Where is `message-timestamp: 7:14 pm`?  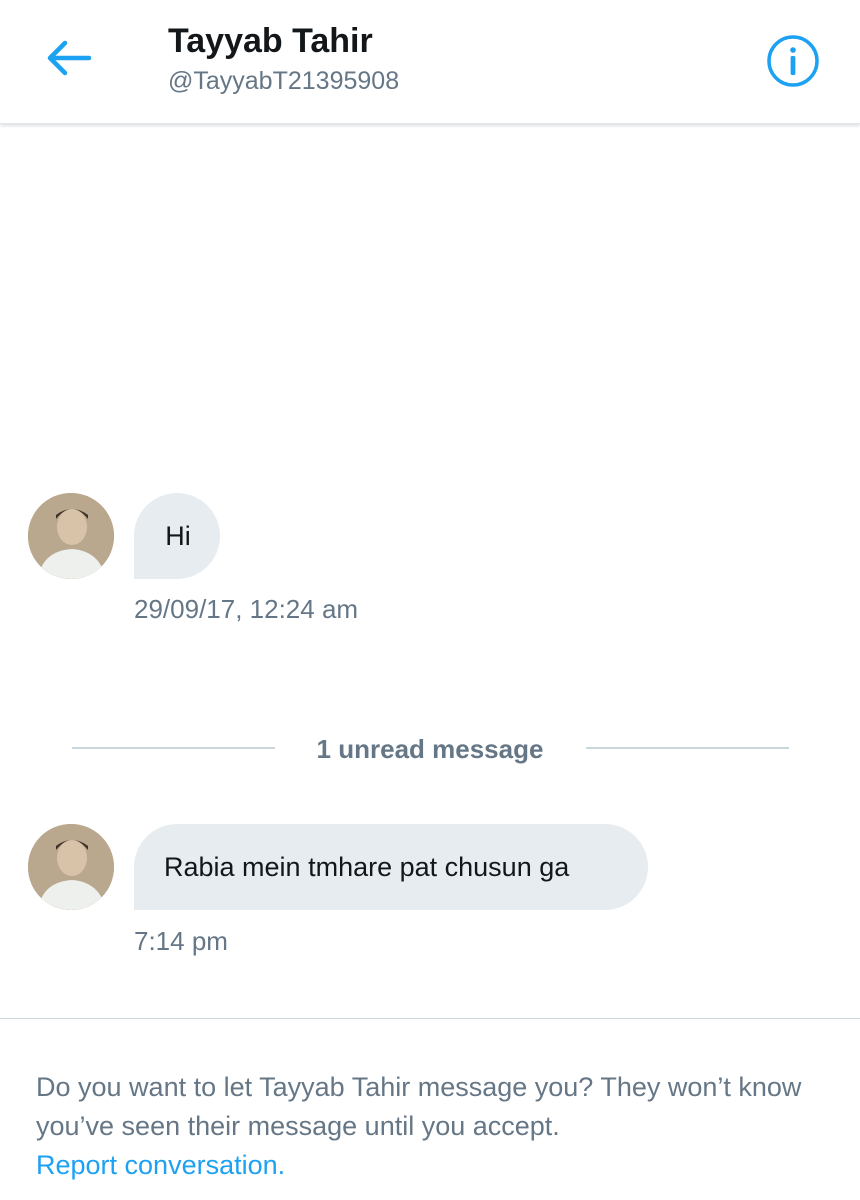 message-timestamp: 7:14 pm is located at coordinates (181, 941).